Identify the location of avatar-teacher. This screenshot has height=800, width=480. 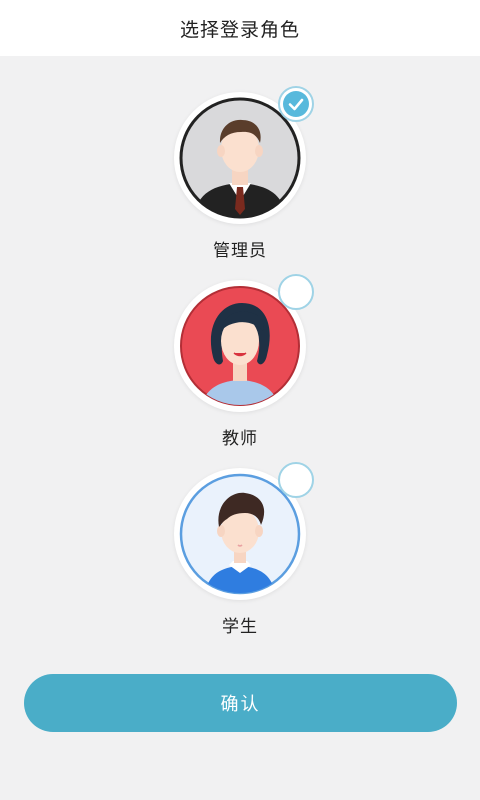
(244, 343).